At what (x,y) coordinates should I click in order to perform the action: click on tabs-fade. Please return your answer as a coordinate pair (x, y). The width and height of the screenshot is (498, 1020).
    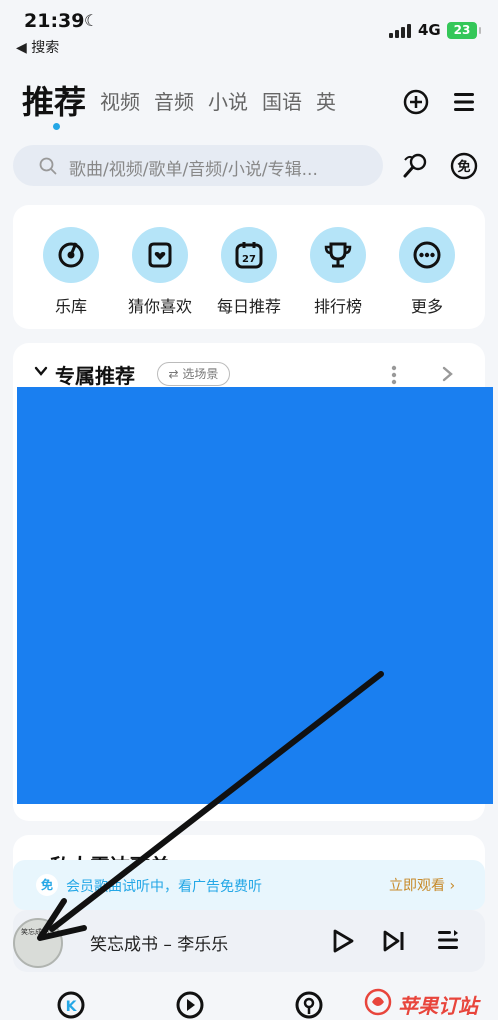
    Looking at the image, I should click on (350, 102).